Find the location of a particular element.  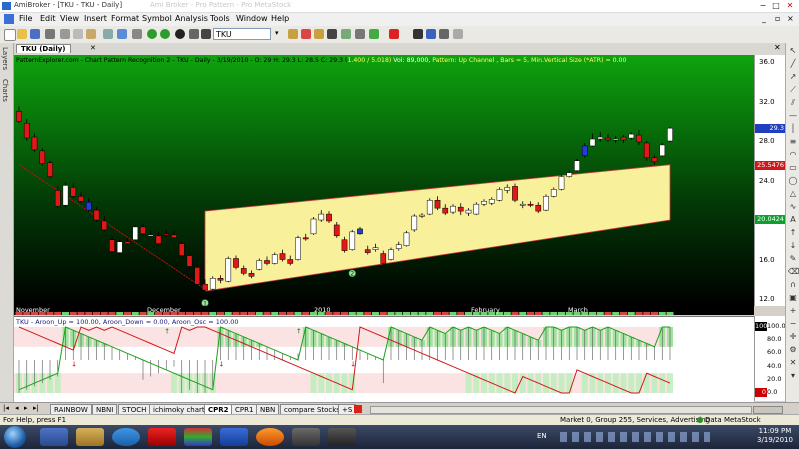

minimize-icon: − is located at coordinates (763, 5).